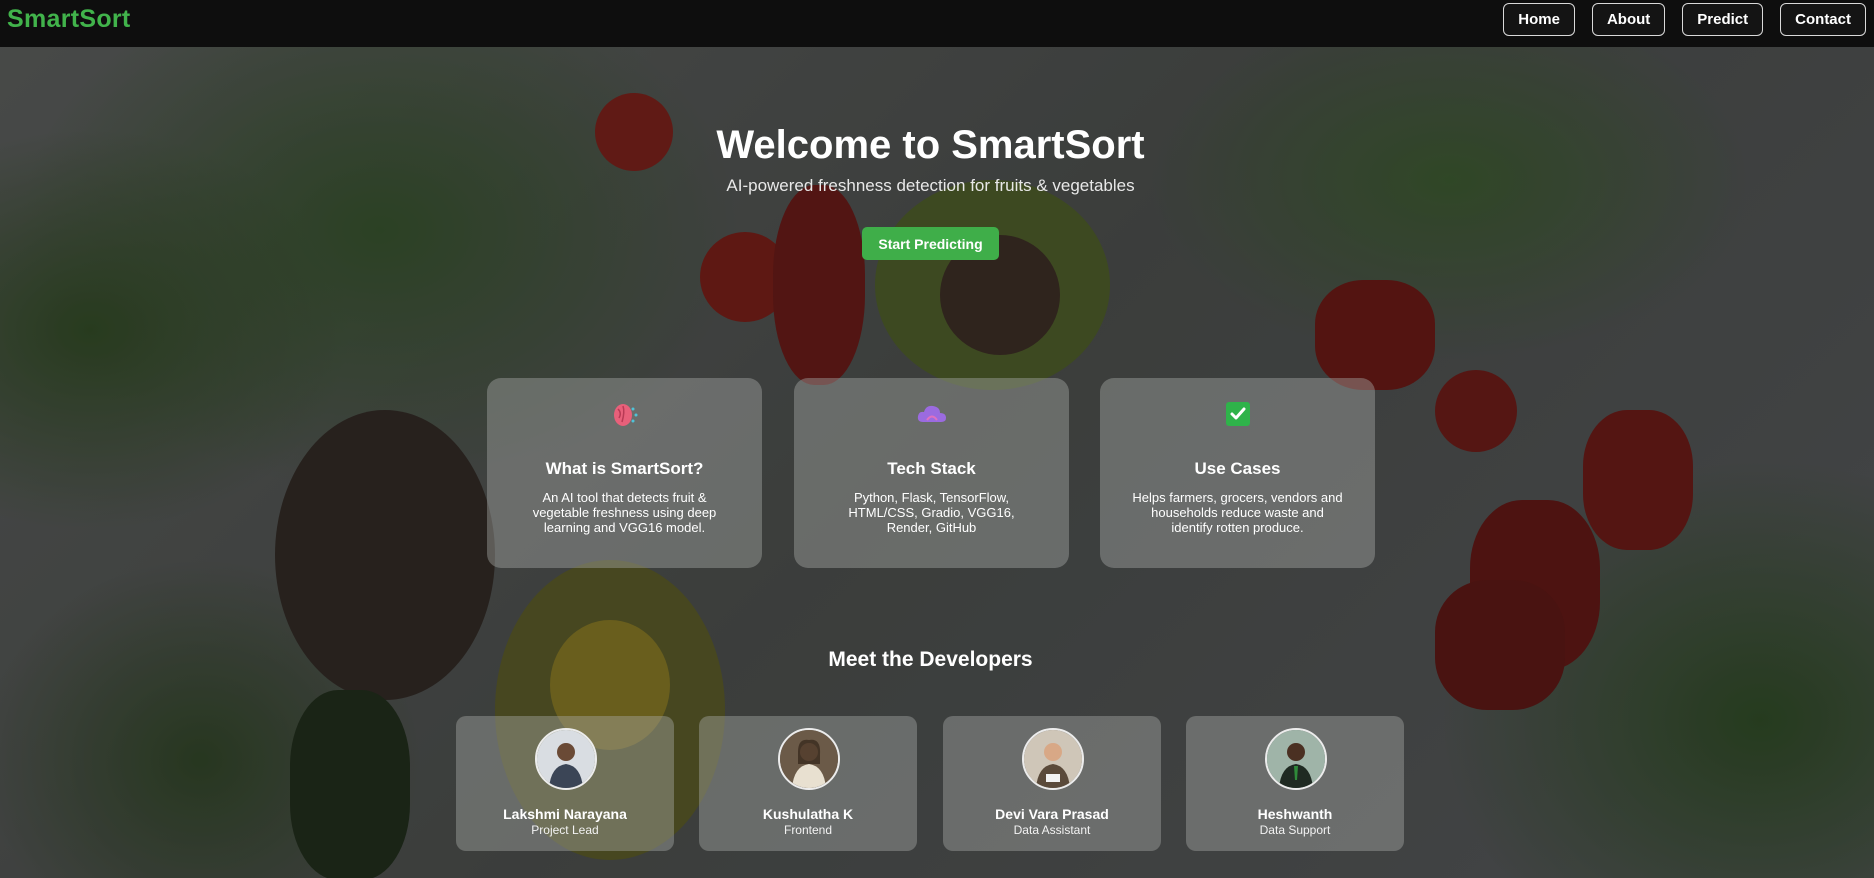 The width and height of the screenshot is (1874, 878). Describe the element at coordinates (565, 830) in the screenshot. I see `developer-role: Project Lead` at that location.